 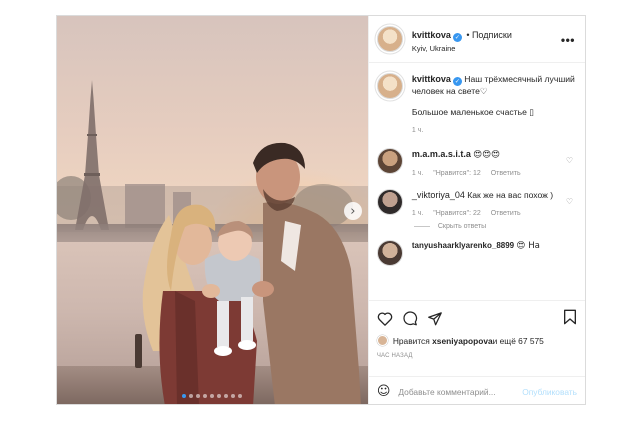 I want to click on comment: tanyushaarklyarenko_8899 😍 На, so click(x=476, y=252).